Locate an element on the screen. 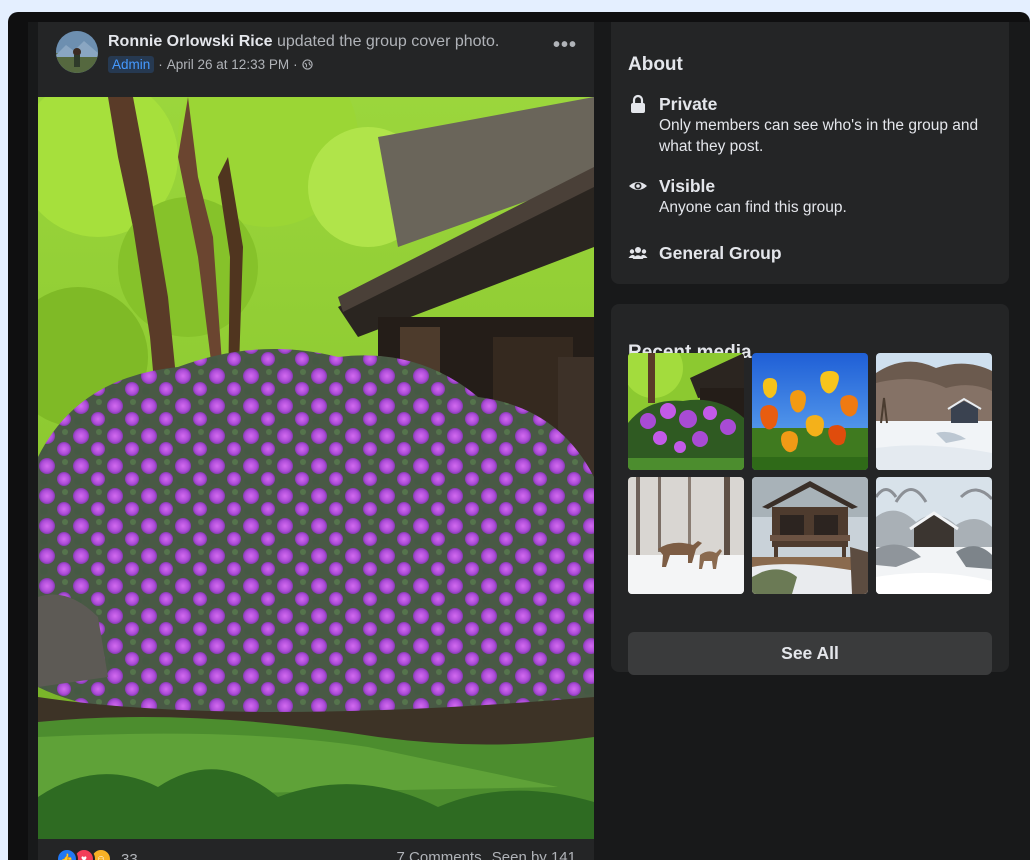 Image resolution: width=1030 pixels, height=860 pixels. like-icon: 👍 is located at coordinates (67, 854).